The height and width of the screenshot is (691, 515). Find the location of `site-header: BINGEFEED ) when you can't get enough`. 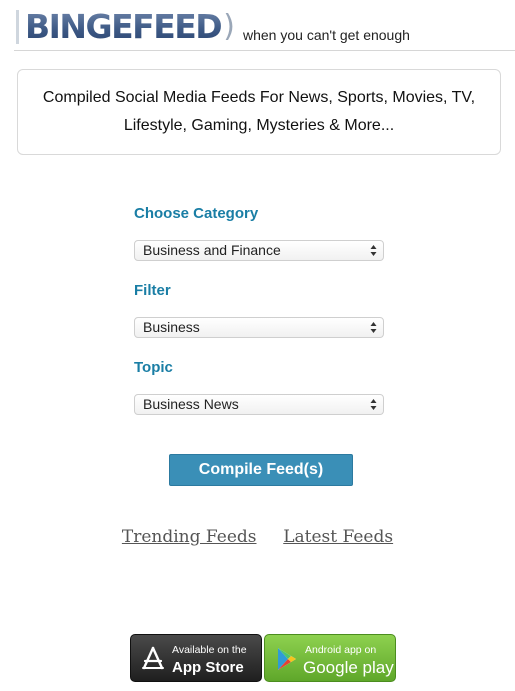

site-header: BINGEFEED ) when you can't get enough is located at coordinates (257, 26).